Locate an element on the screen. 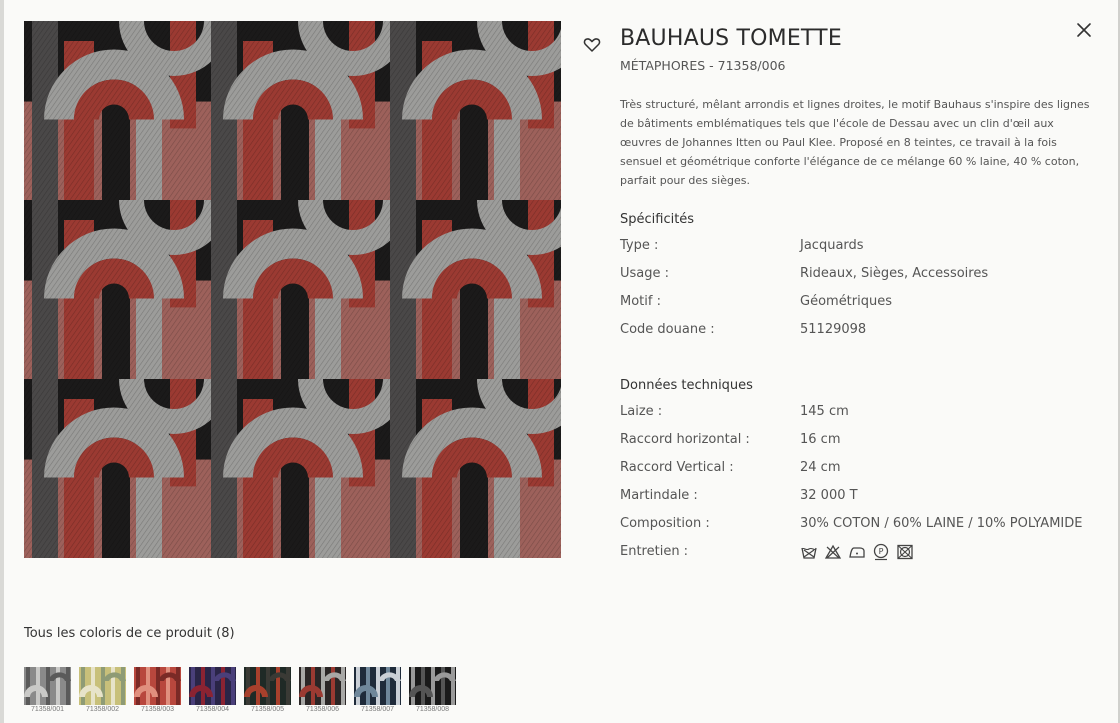 This screenshot has width=1120, height=723. spec-row-code-douane: Code douane : 51129098 is located at coordinates (860, 333).